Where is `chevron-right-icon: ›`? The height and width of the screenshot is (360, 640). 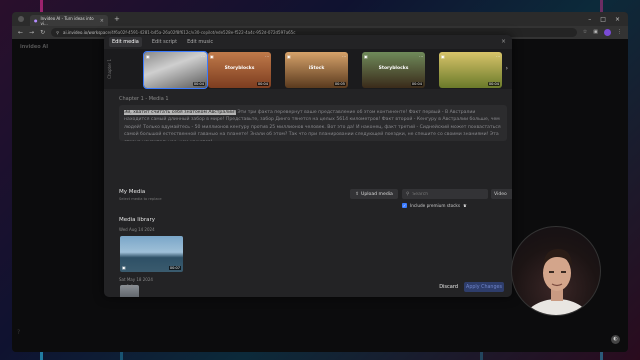 chevron-right-icon: › is located at coordinates (507, 68).